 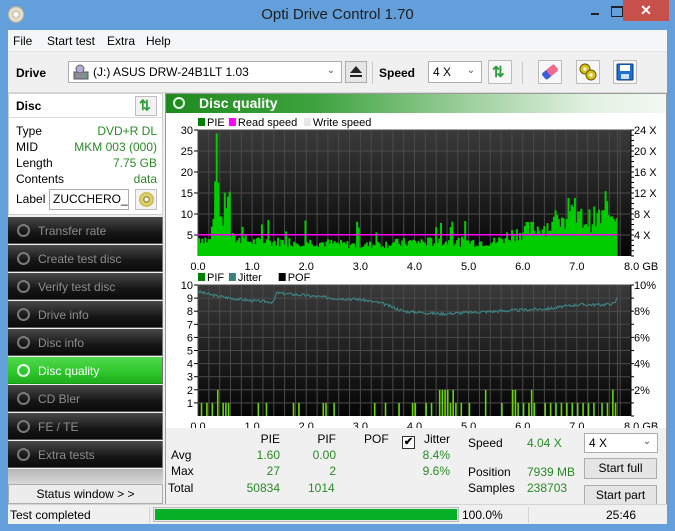 I want to click on y-tick-label: 1, so click(x=190, y=404).